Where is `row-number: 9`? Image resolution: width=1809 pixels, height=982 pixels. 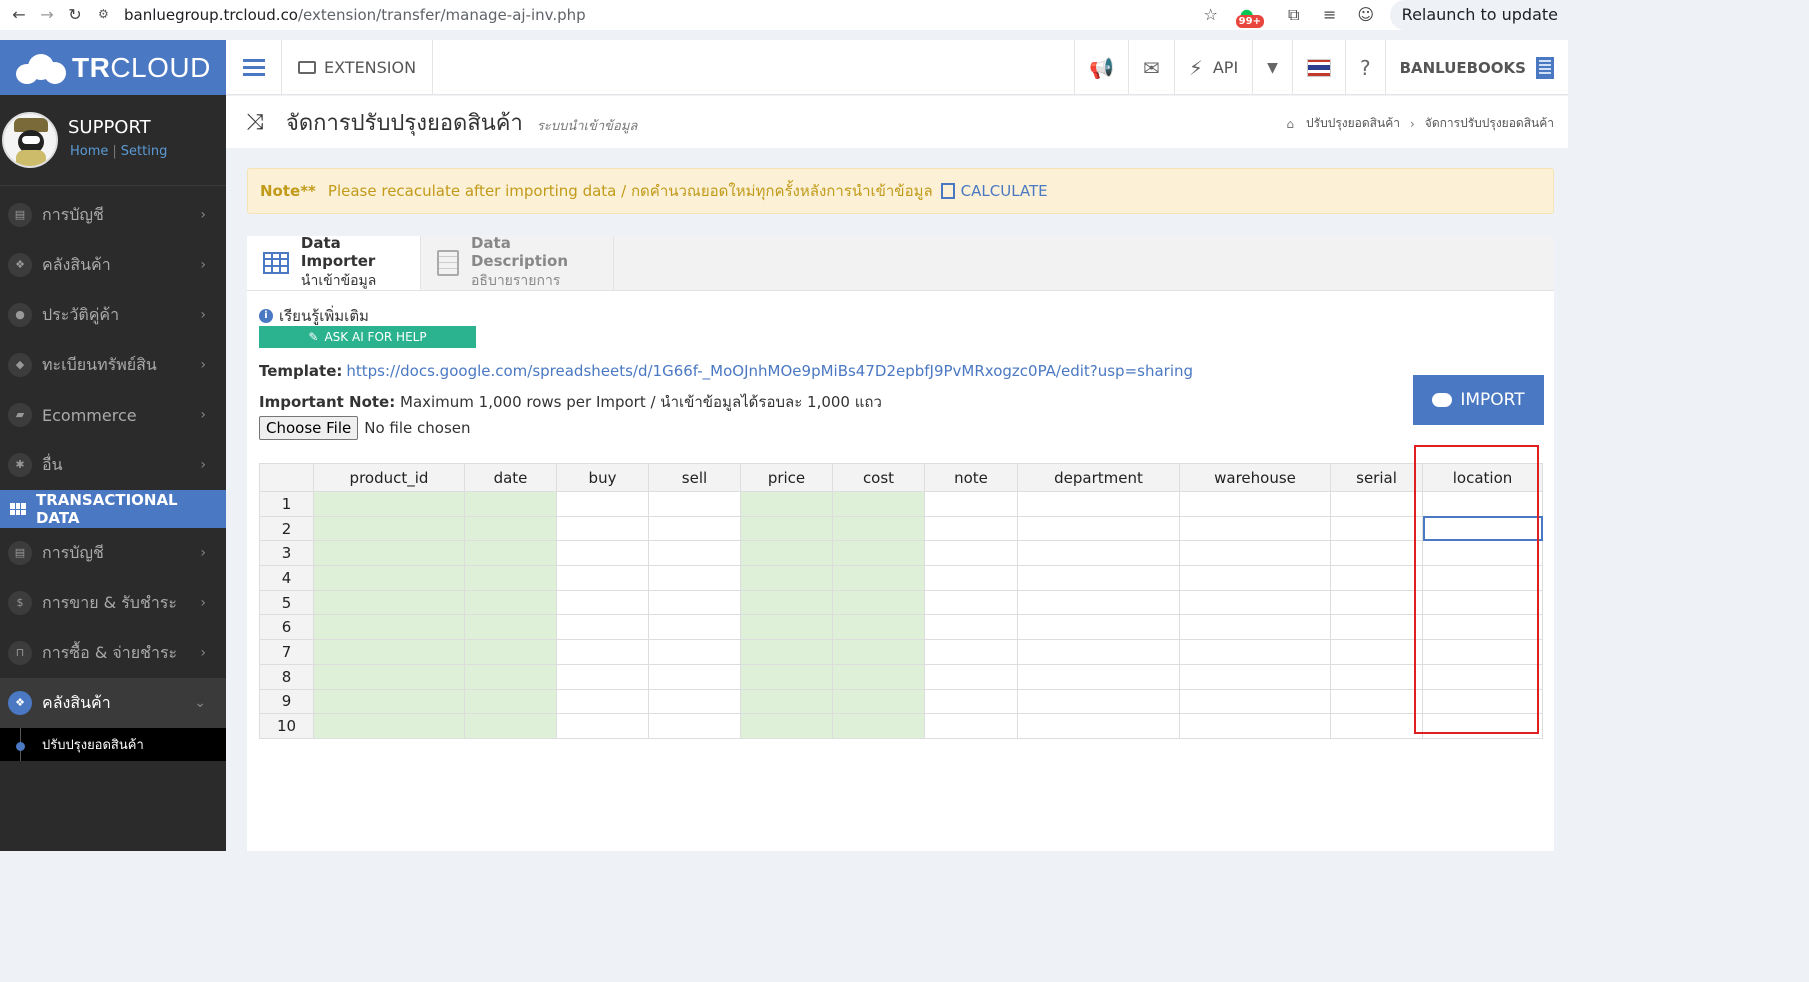 row-number: 9 is located at coordinates (286, 701).